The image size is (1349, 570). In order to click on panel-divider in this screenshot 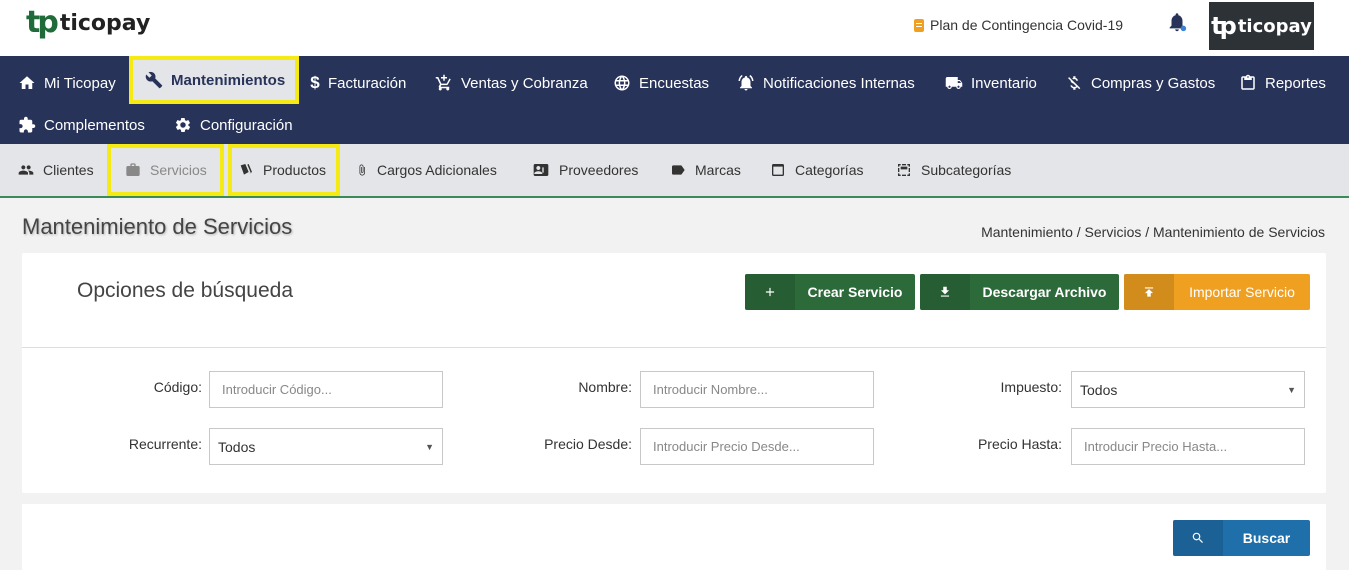, I will do `click(674, 347)`.